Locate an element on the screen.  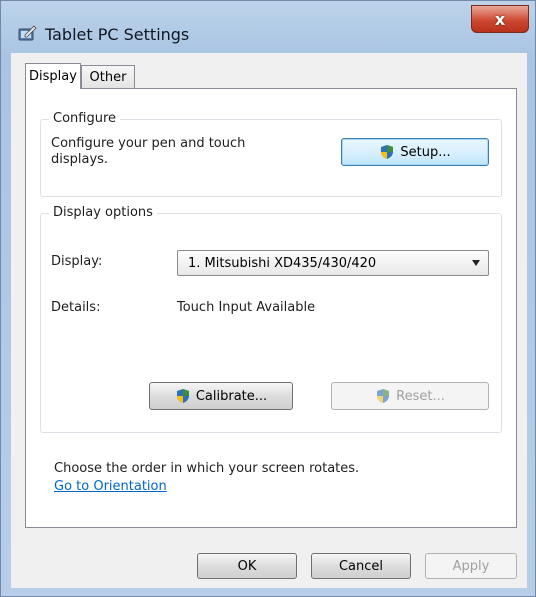
go-to-orientation-link: Go to Orientation is located at coordinates (110, 486).